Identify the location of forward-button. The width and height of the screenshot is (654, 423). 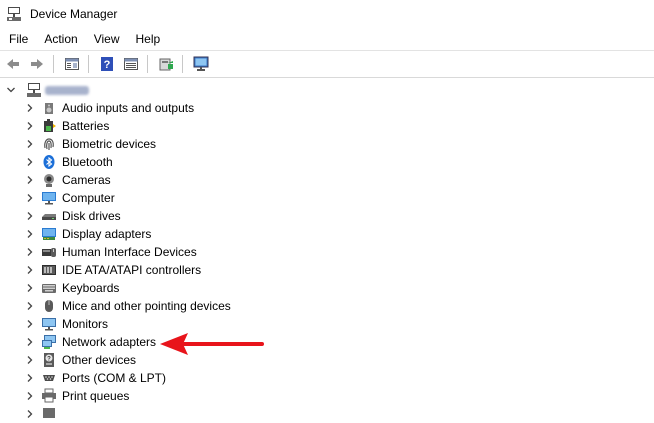
(37, 64).